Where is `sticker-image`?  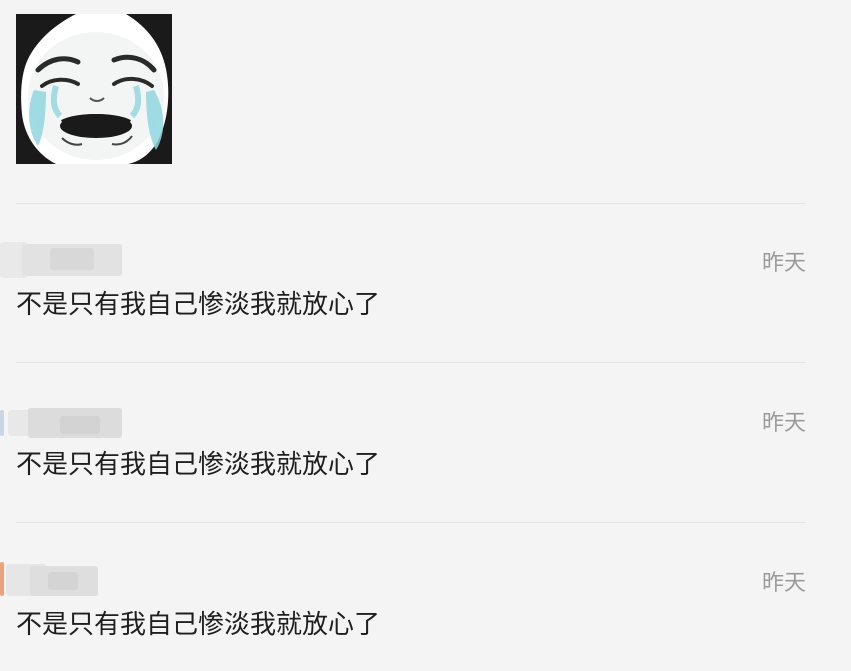 sticker-image is located at coordinates (94, 89).